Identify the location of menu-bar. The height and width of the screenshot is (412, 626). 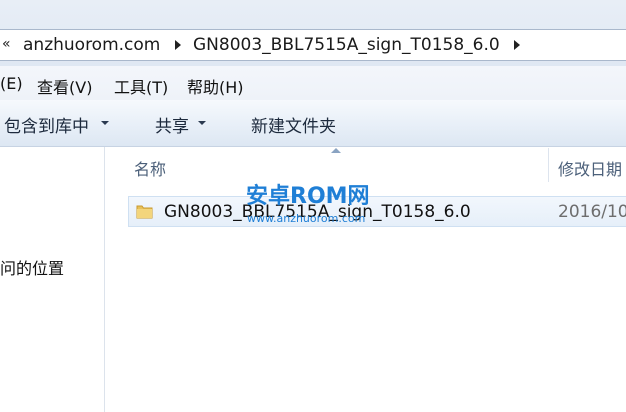
(313, 83).